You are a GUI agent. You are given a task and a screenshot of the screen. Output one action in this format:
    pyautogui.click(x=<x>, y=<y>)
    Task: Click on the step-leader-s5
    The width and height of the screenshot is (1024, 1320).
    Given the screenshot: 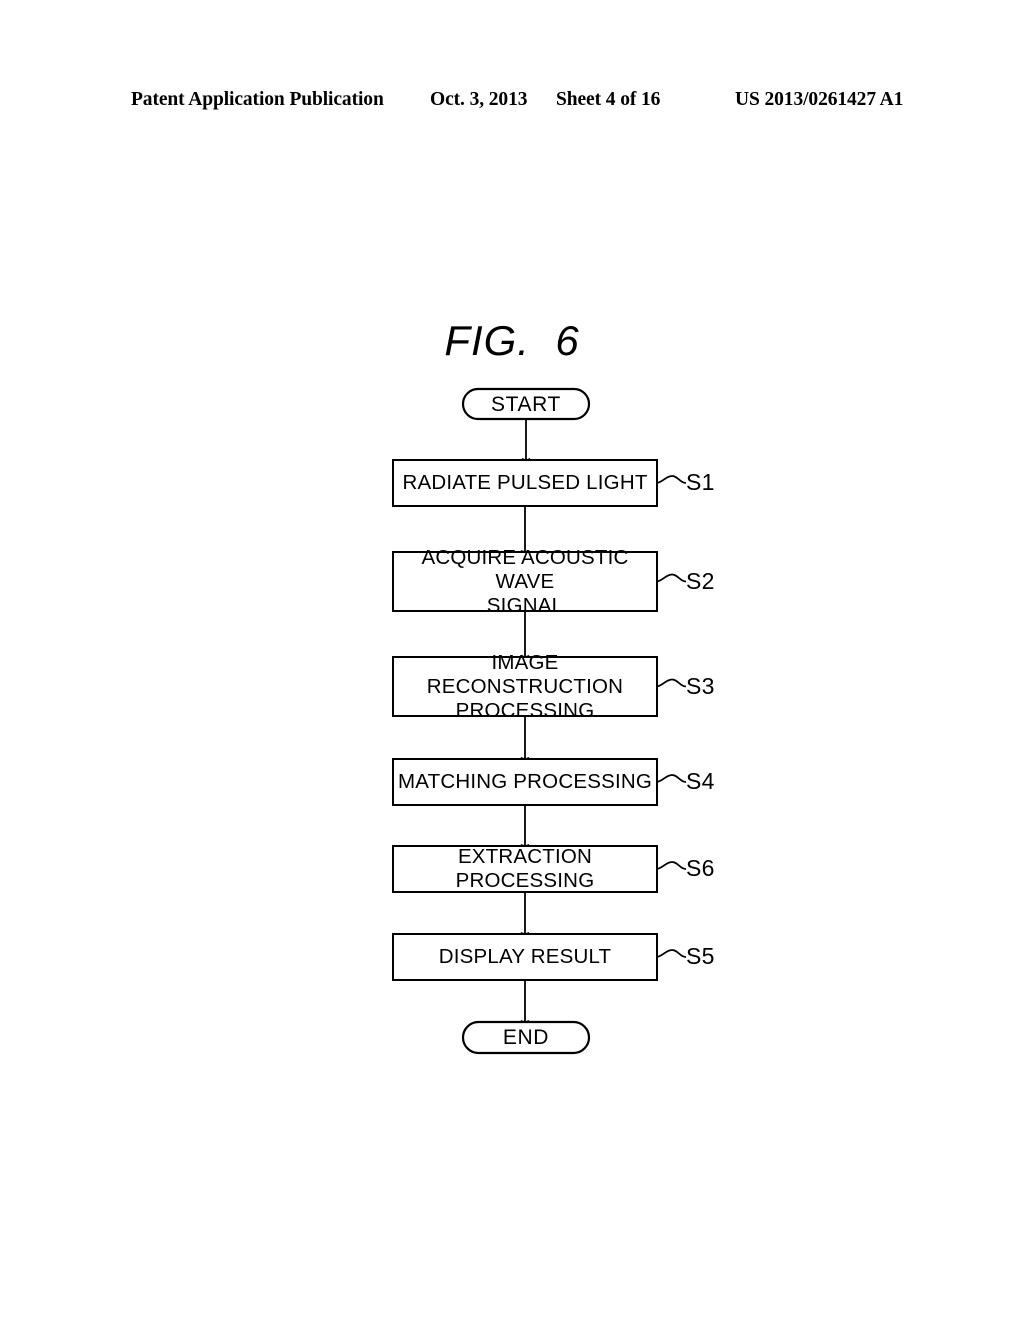 What is the action you would take?
    pyautogui.click(x=671, y=953)
    